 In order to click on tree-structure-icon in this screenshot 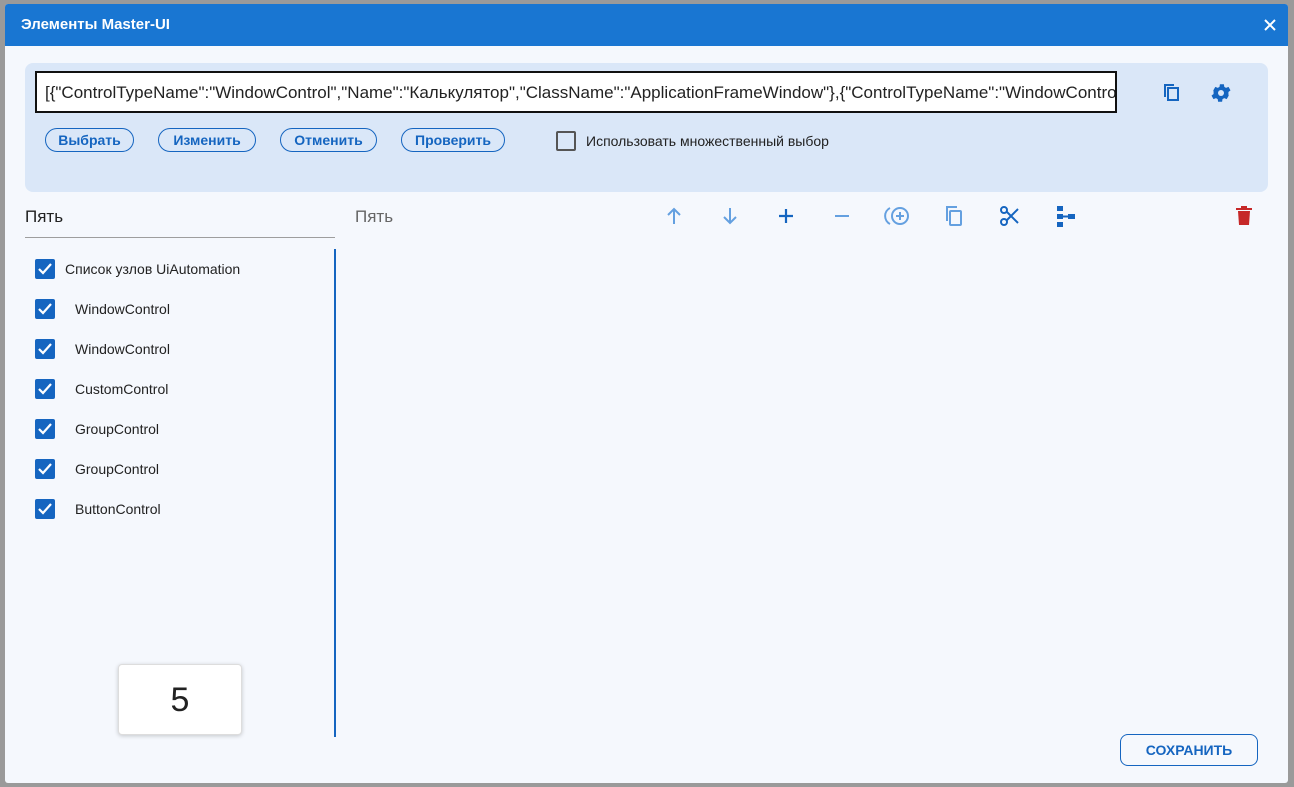, I will do `click(1066, 216)`.